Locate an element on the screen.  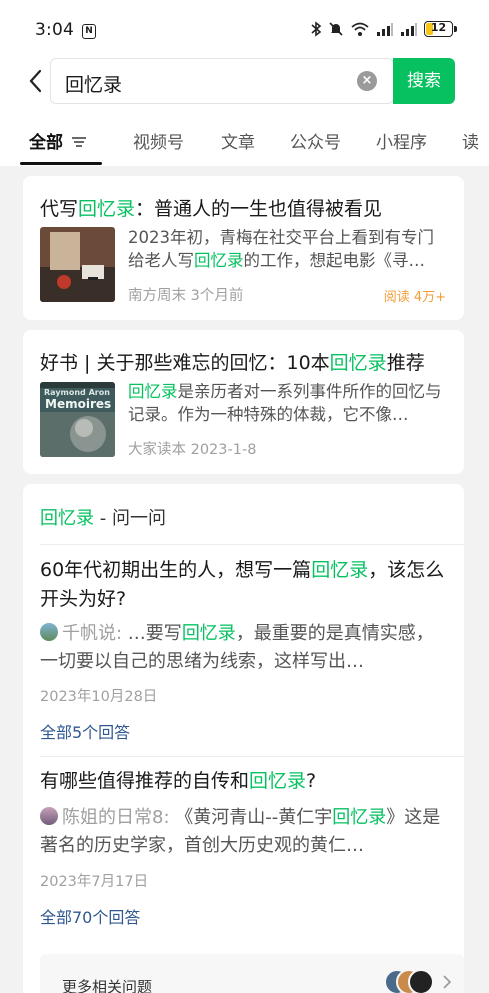
back-arrow-icon is located at coordinates (36, 81).